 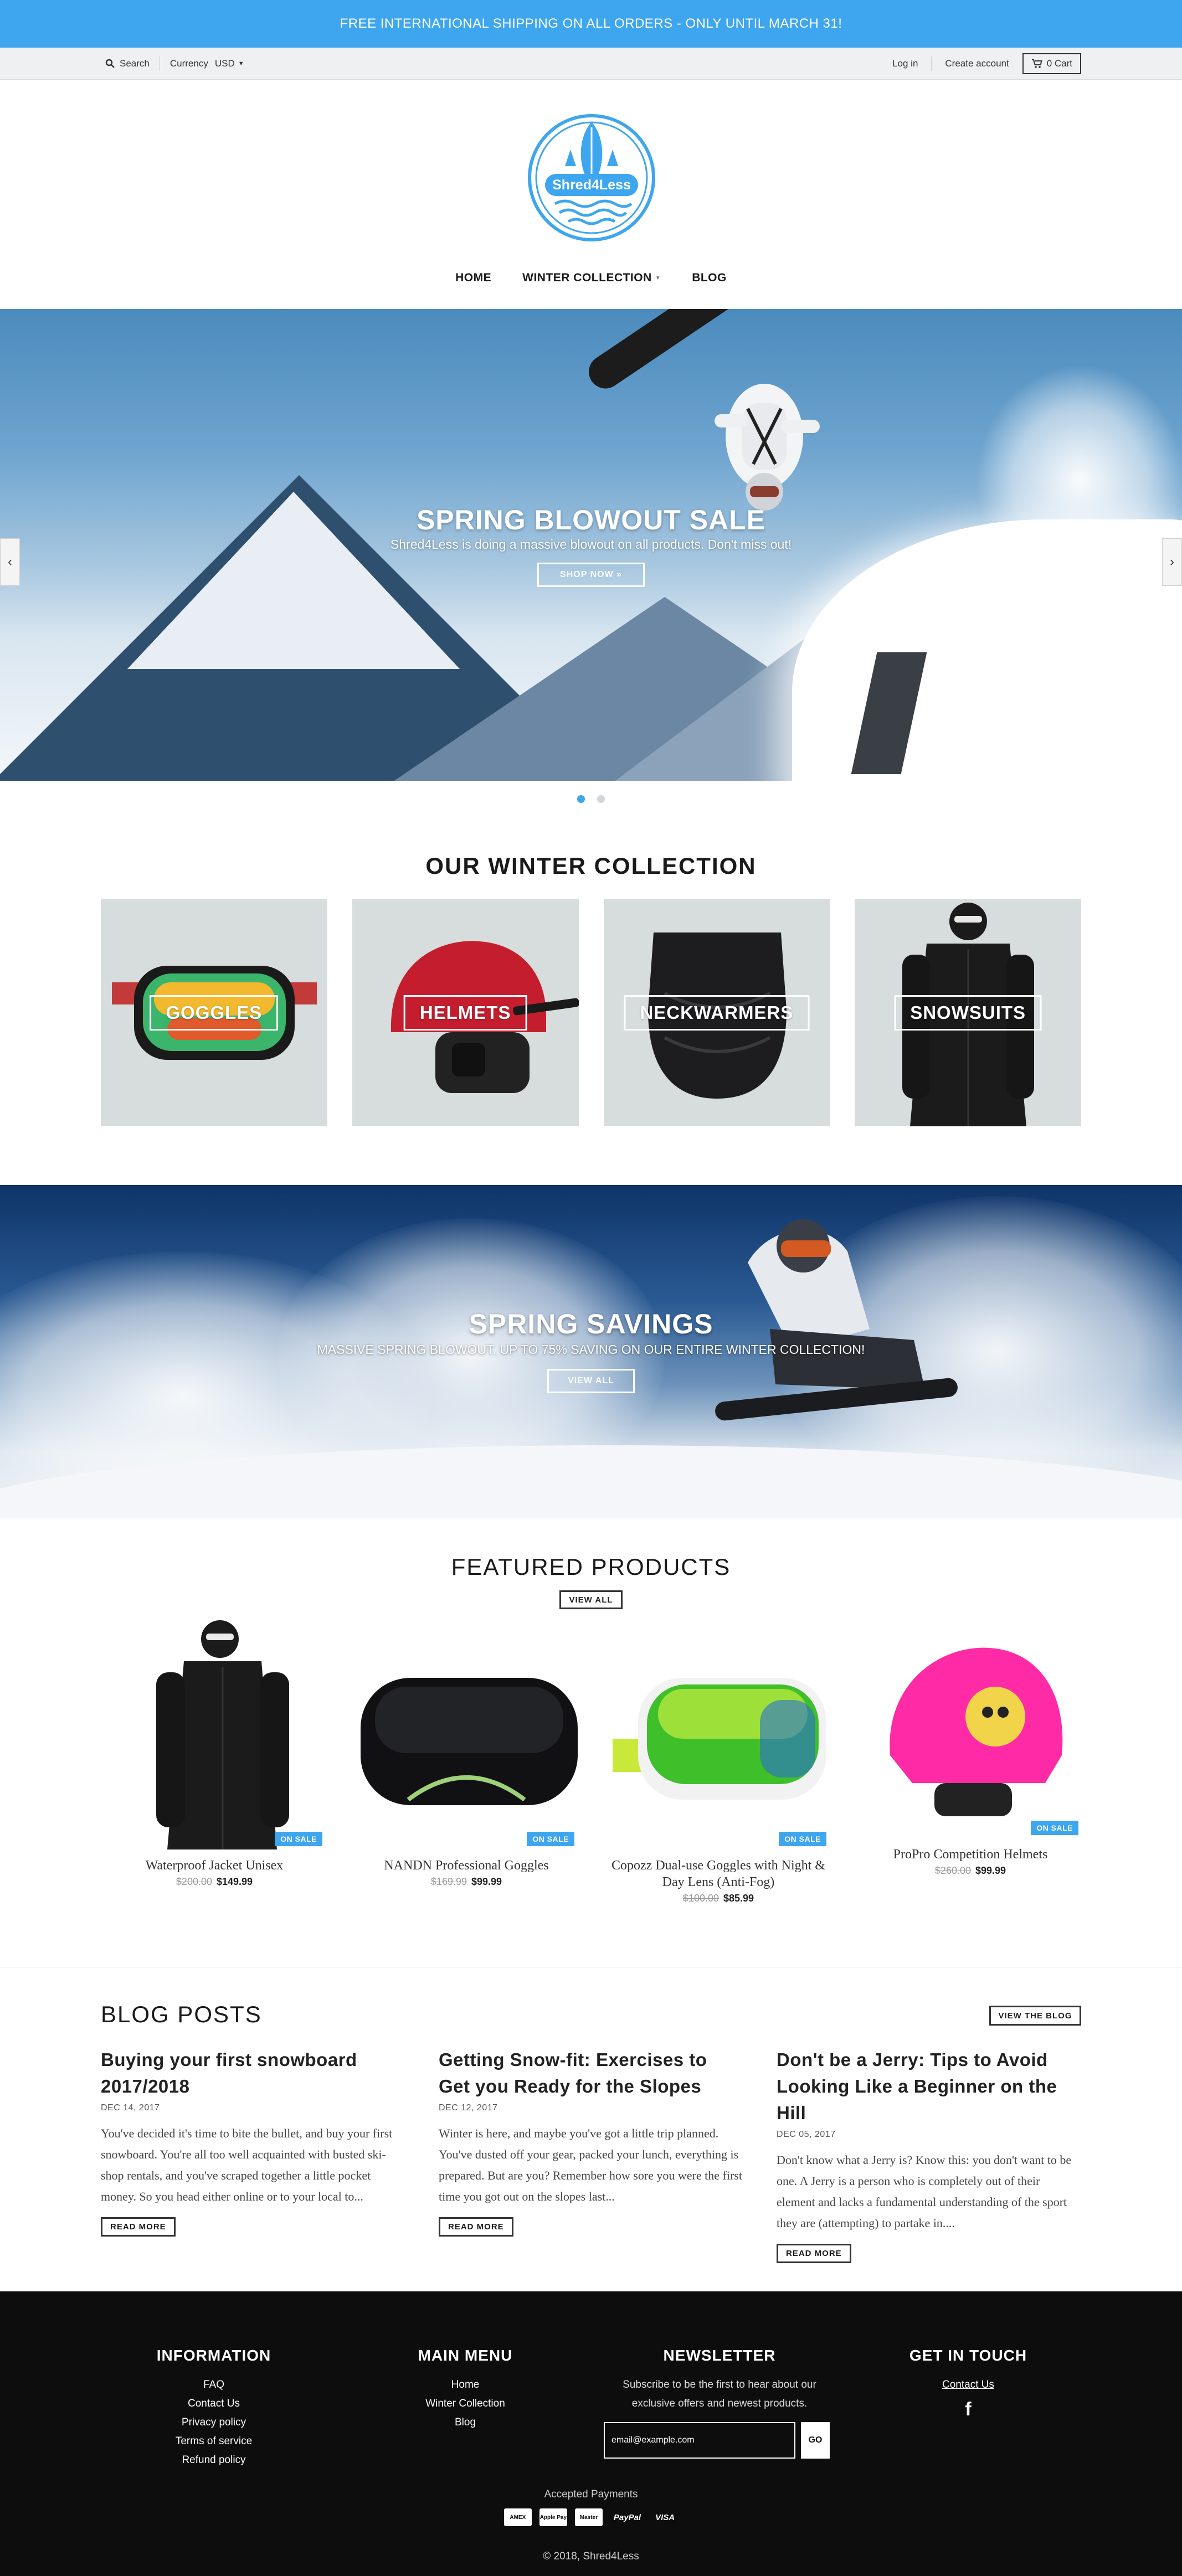 What do you see at coordinates (970, 1854) in the screenshot?
I see `product-name: ProPro Competition Helmets` at bounding box center [970, 1854].